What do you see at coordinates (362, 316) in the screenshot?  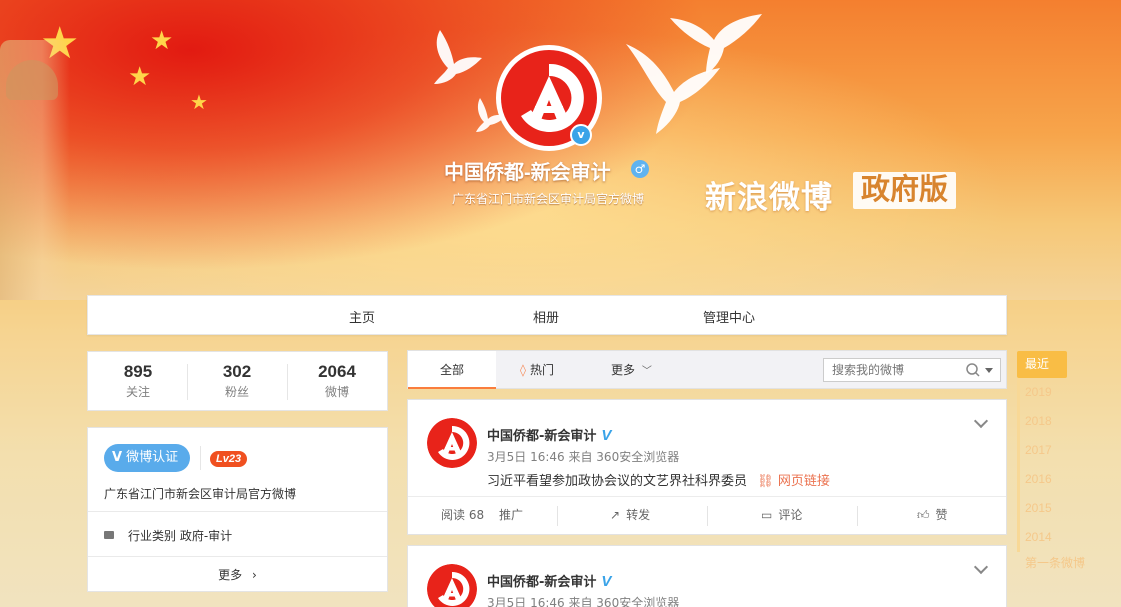 I see `nav-home: 主页` at bounding box center [362, 316].